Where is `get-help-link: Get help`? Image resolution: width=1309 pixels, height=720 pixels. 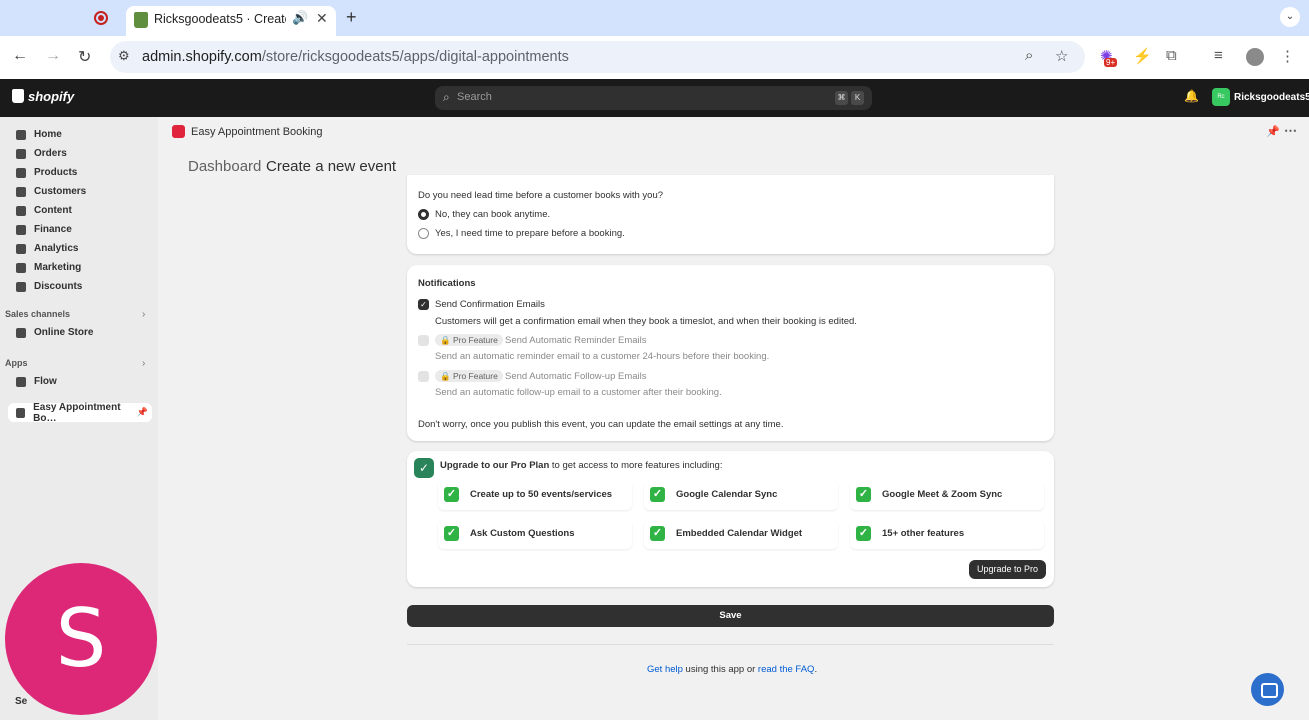 get-help-link: Get help is located at coordinates (665, 669).